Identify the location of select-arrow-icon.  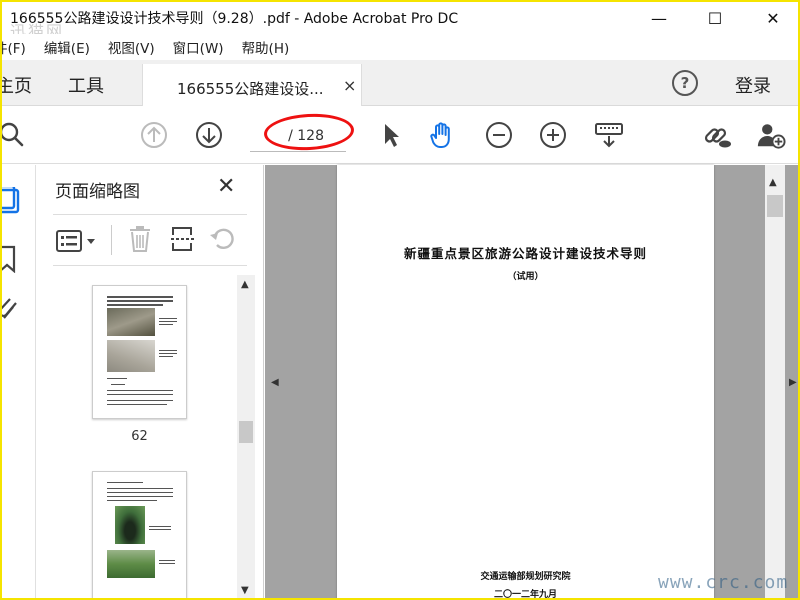
(391, 135).